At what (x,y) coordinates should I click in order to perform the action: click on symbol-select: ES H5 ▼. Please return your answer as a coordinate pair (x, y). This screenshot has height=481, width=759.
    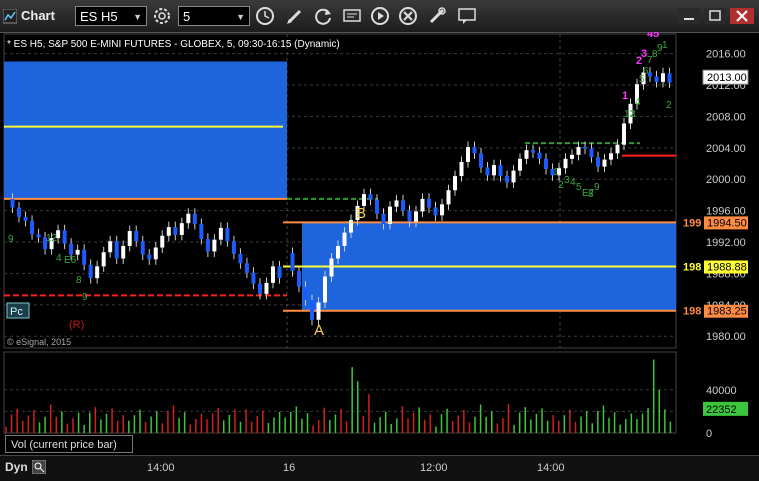
    Looking at the image, I should click on (111, 16).